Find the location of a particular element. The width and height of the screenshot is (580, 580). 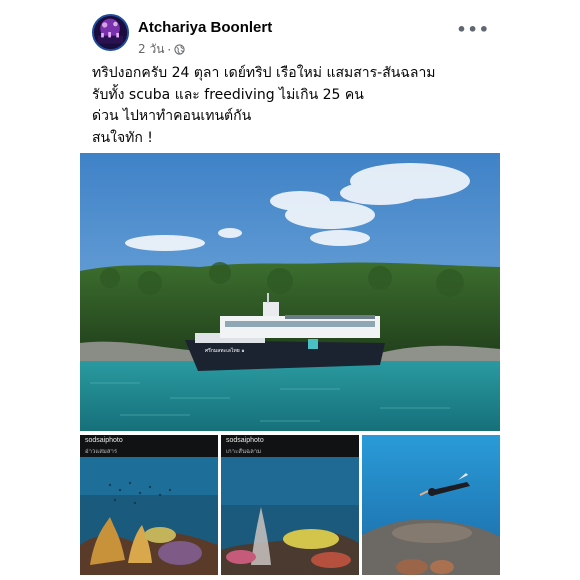

thumbnail-1: sodsaiphoto อ่าวแสมสาร is located at coordinates (149, 505).